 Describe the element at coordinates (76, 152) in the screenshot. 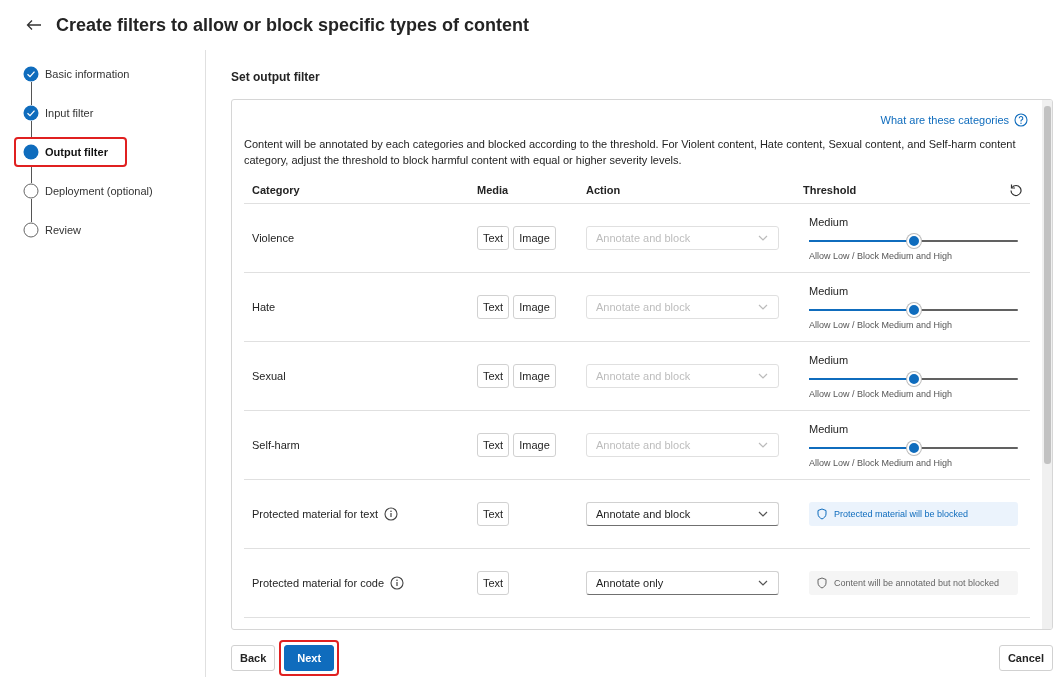

I see `step-label: Output filter` at that location.